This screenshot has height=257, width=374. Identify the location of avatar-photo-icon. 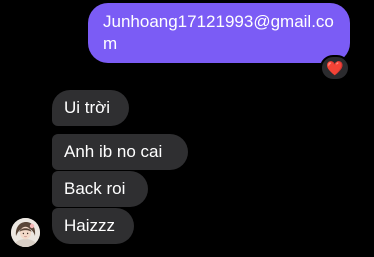
(25, 232).